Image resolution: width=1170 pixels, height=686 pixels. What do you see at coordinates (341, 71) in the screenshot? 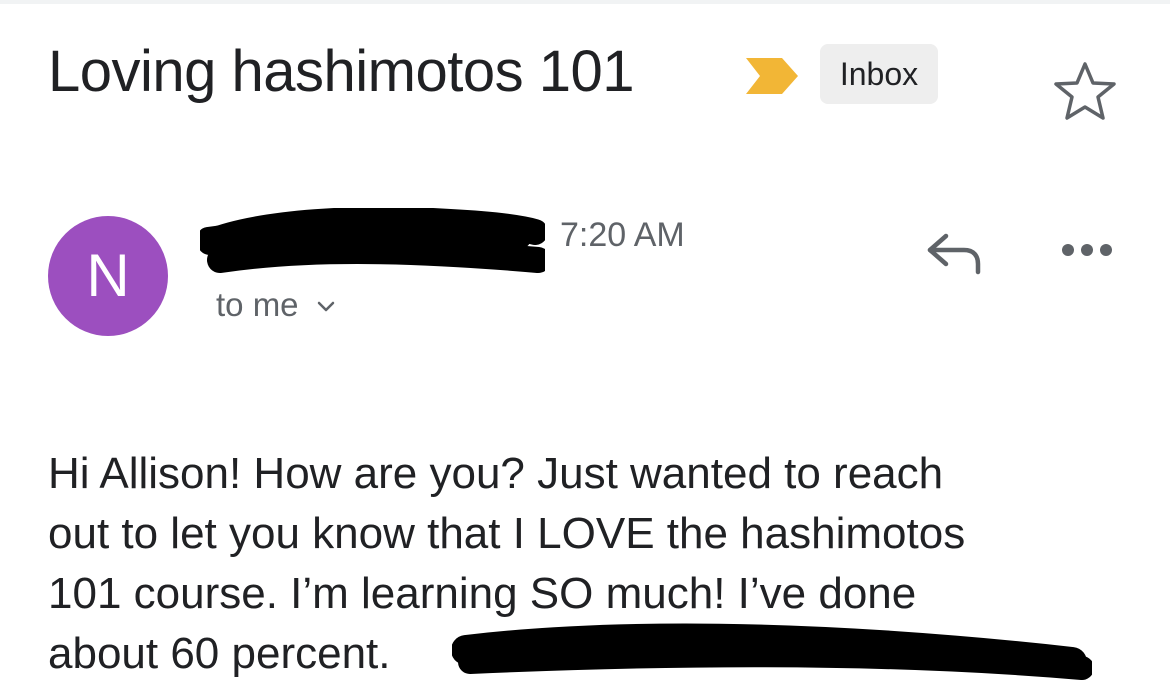
I see `email-subject: Loving hashimotos 101` at bounding box center [341, 71].